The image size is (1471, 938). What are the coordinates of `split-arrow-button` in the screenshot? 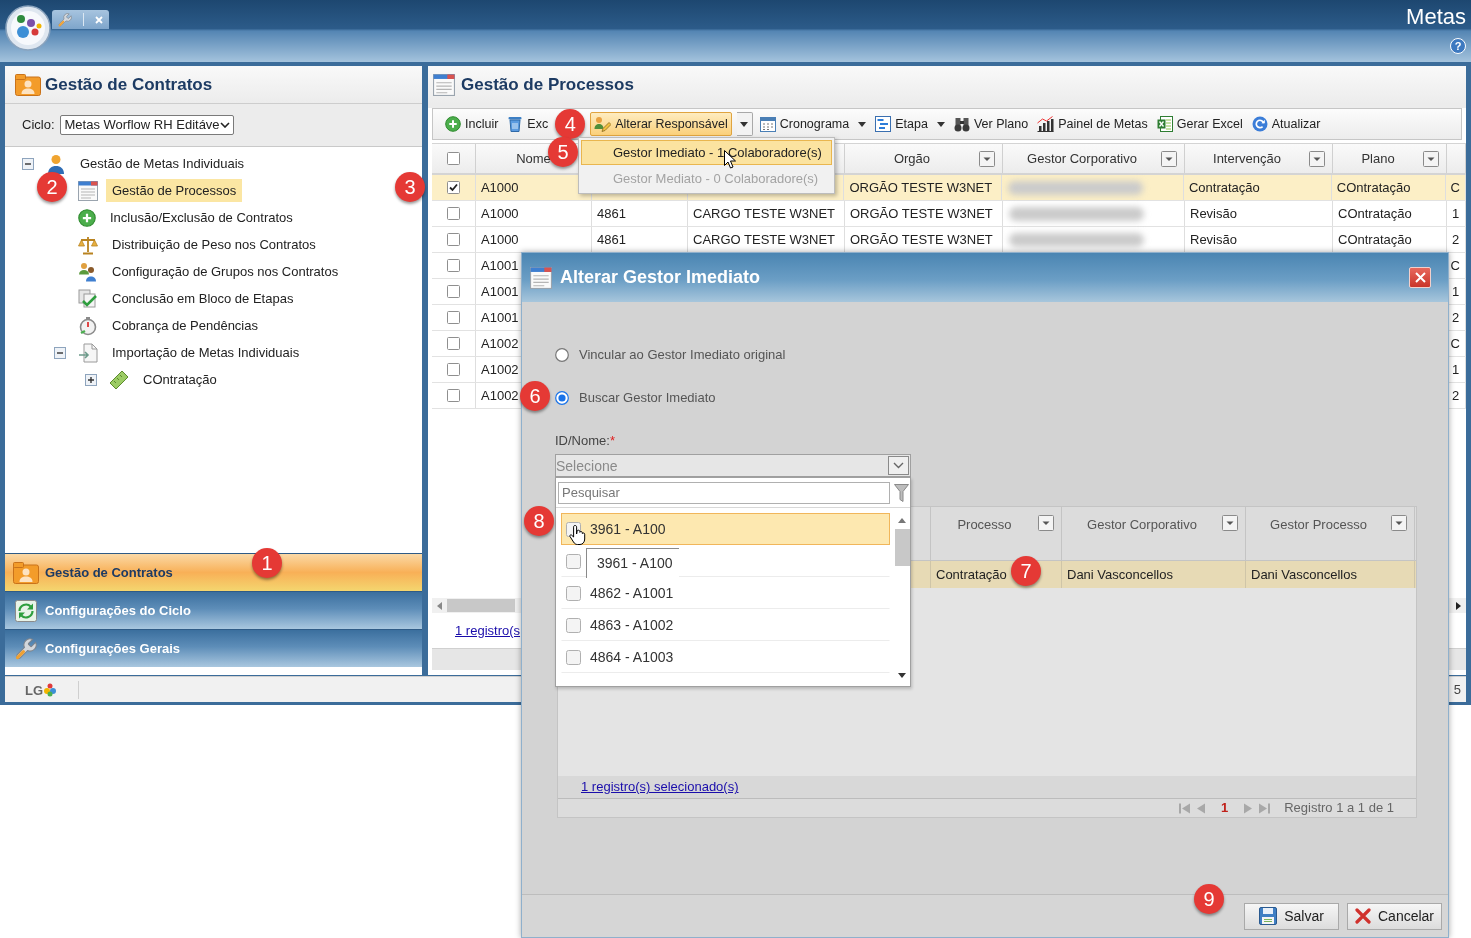 It's located at (744, 124).